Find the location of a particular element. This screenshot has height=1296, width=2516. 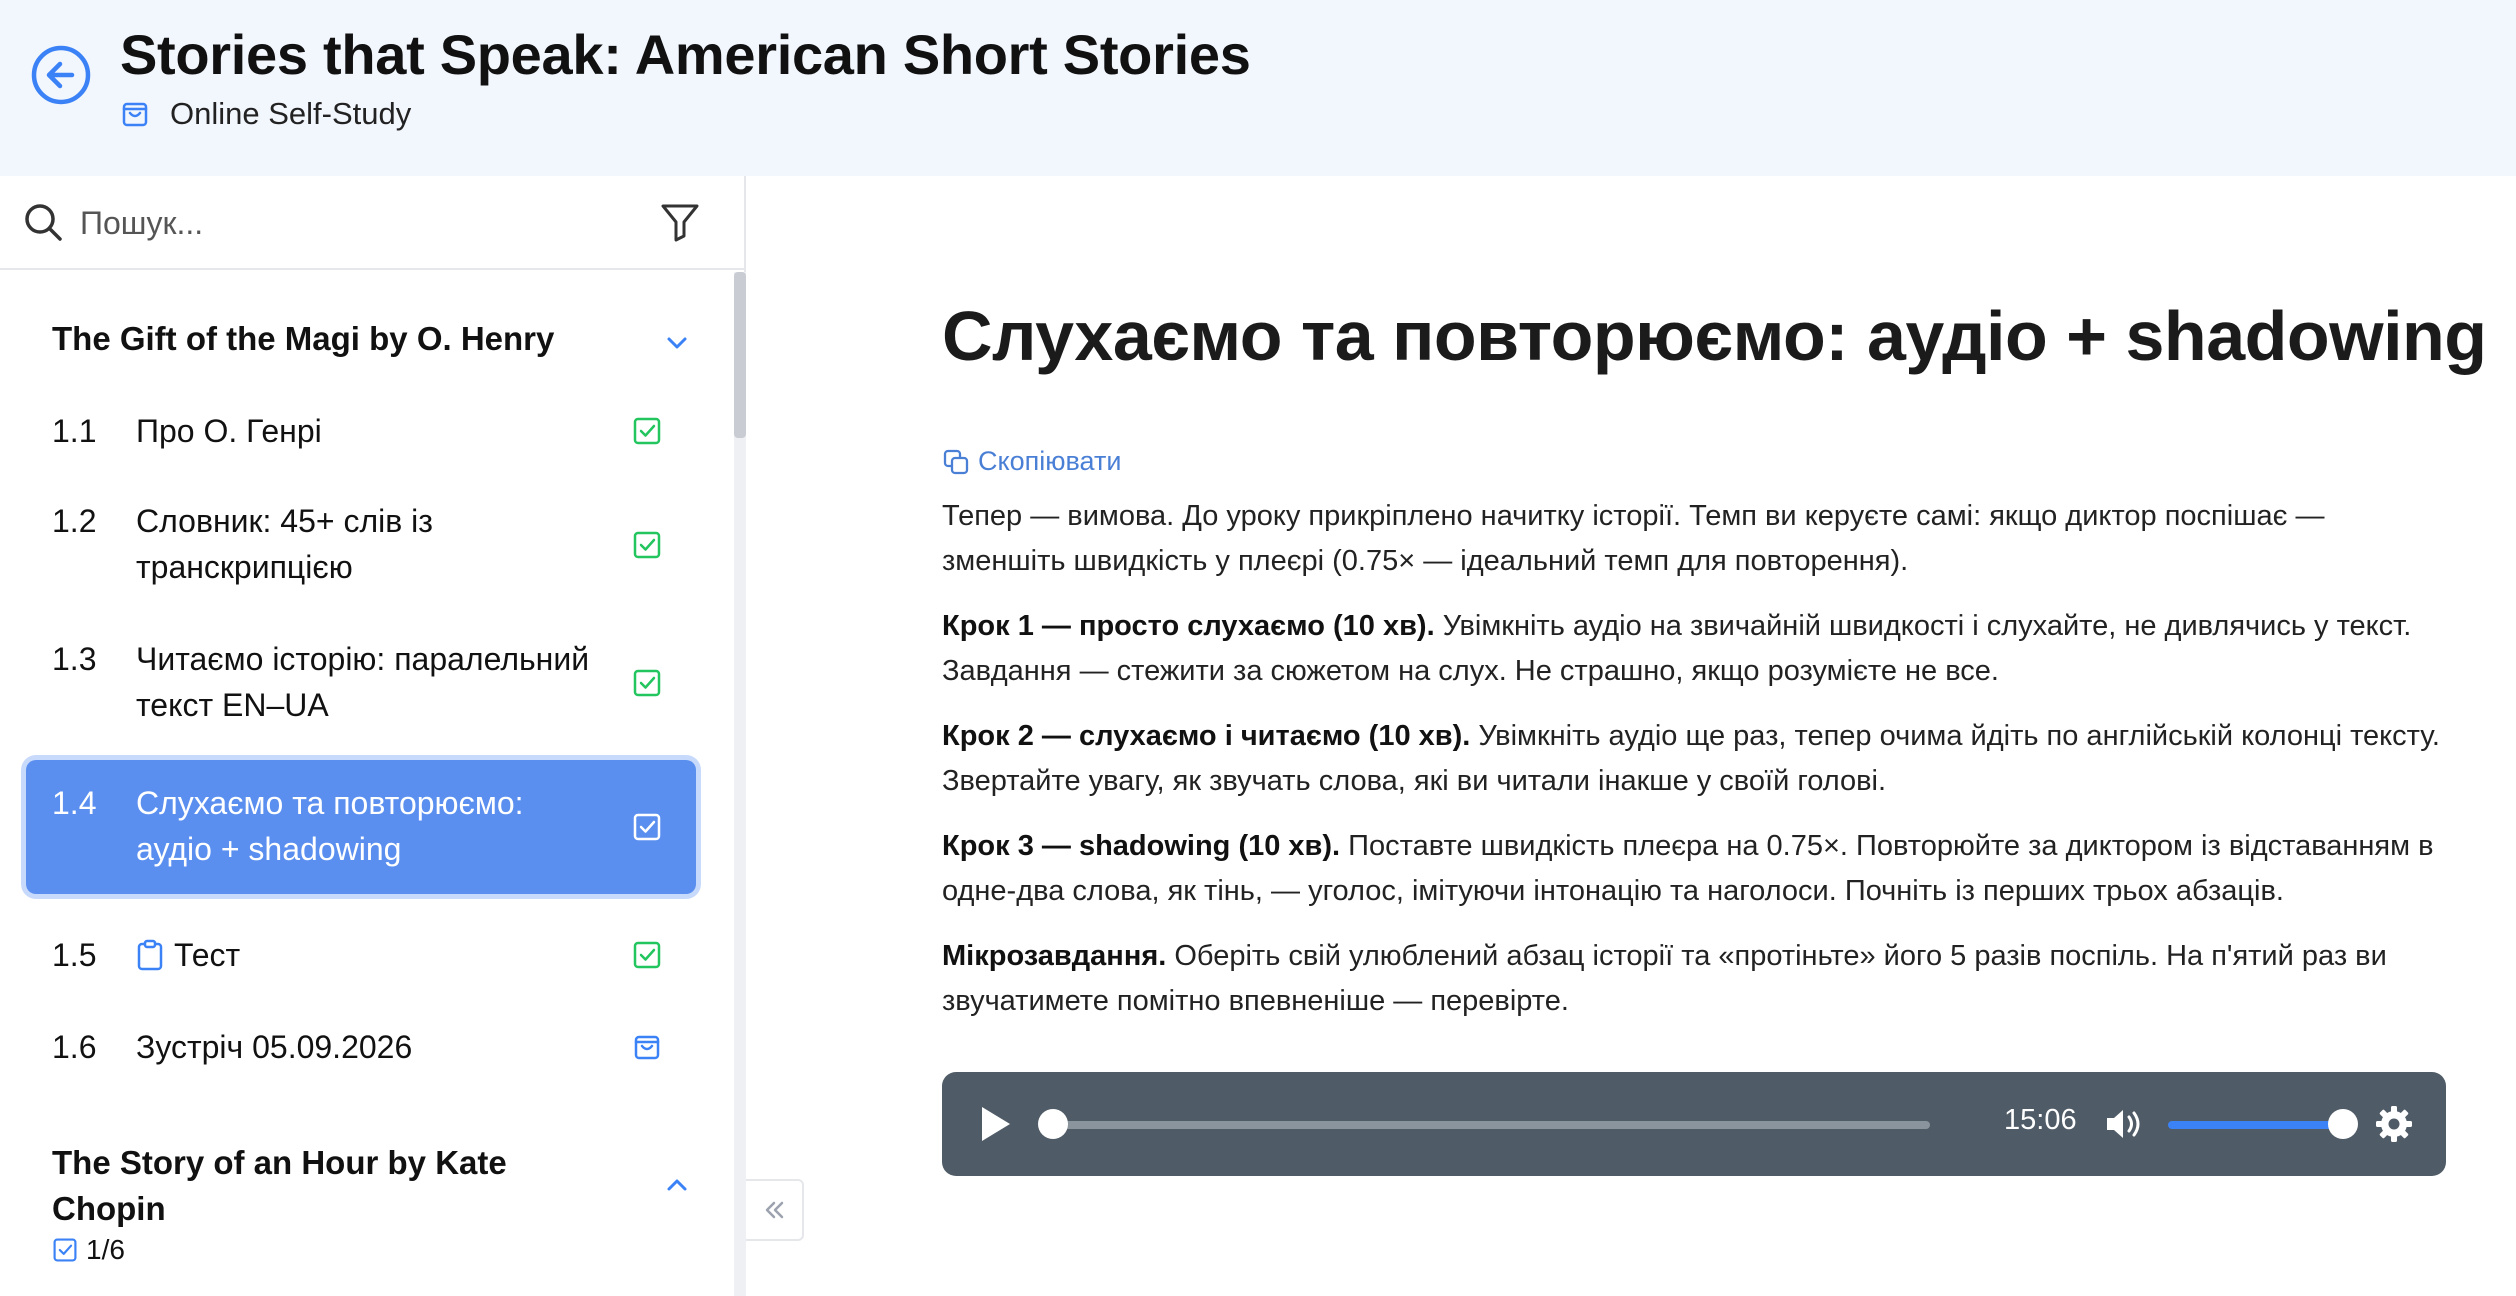

lesson-number: 1.2 is located at coordinates (74, 521).